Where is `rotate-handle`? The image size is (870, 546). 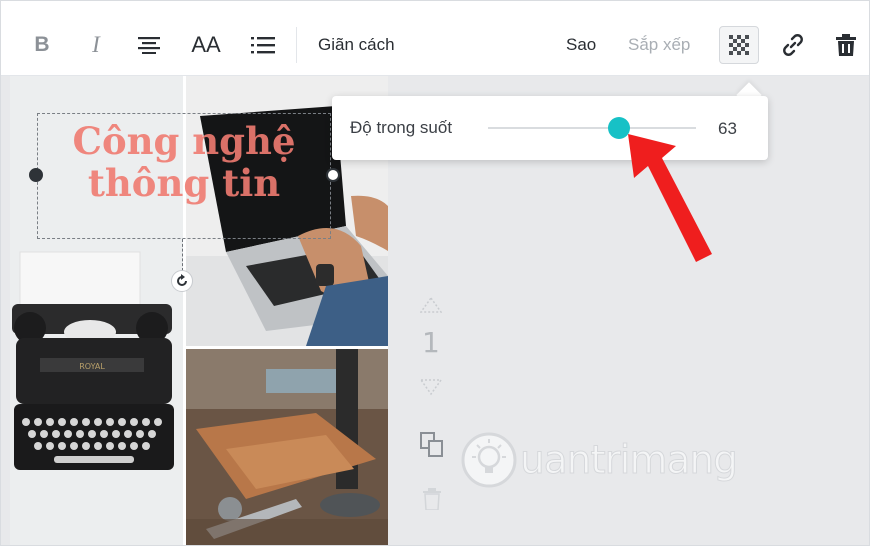
rotate-handle is located at coordinates (182, 281).